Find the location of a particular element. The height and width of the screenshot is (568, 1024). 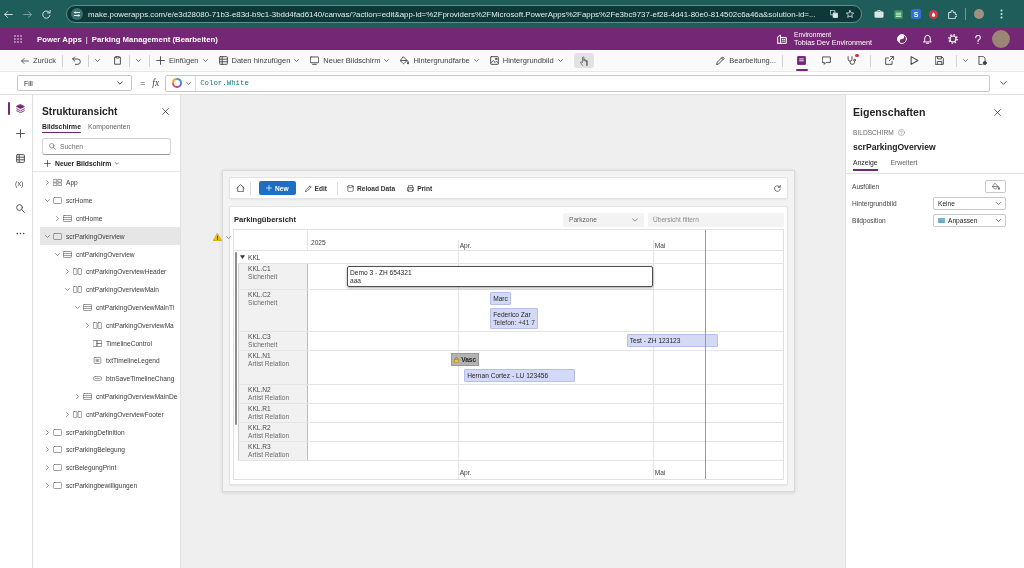

settings-icon is located at coordinates (953, 39).